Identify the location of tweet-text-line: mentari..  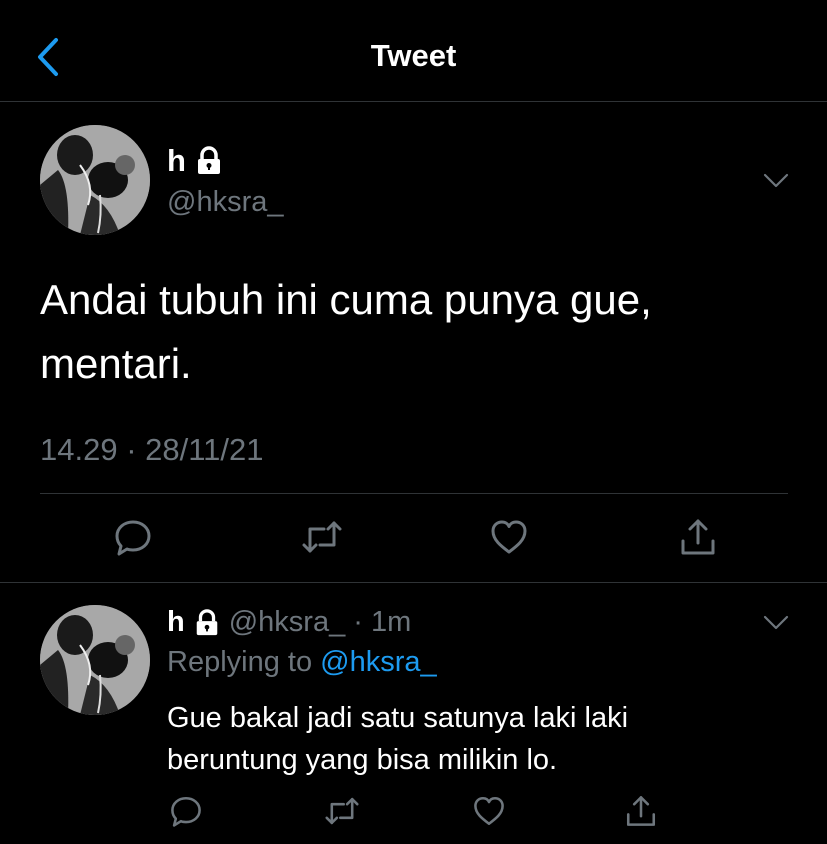
(116, 363).